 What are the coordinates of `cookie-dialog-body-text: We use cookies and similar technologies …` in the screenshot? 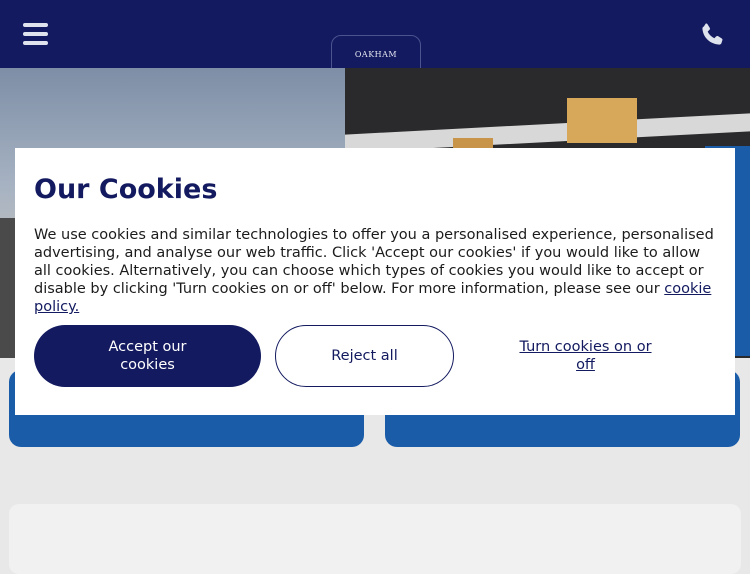 It's located at (374, 262).